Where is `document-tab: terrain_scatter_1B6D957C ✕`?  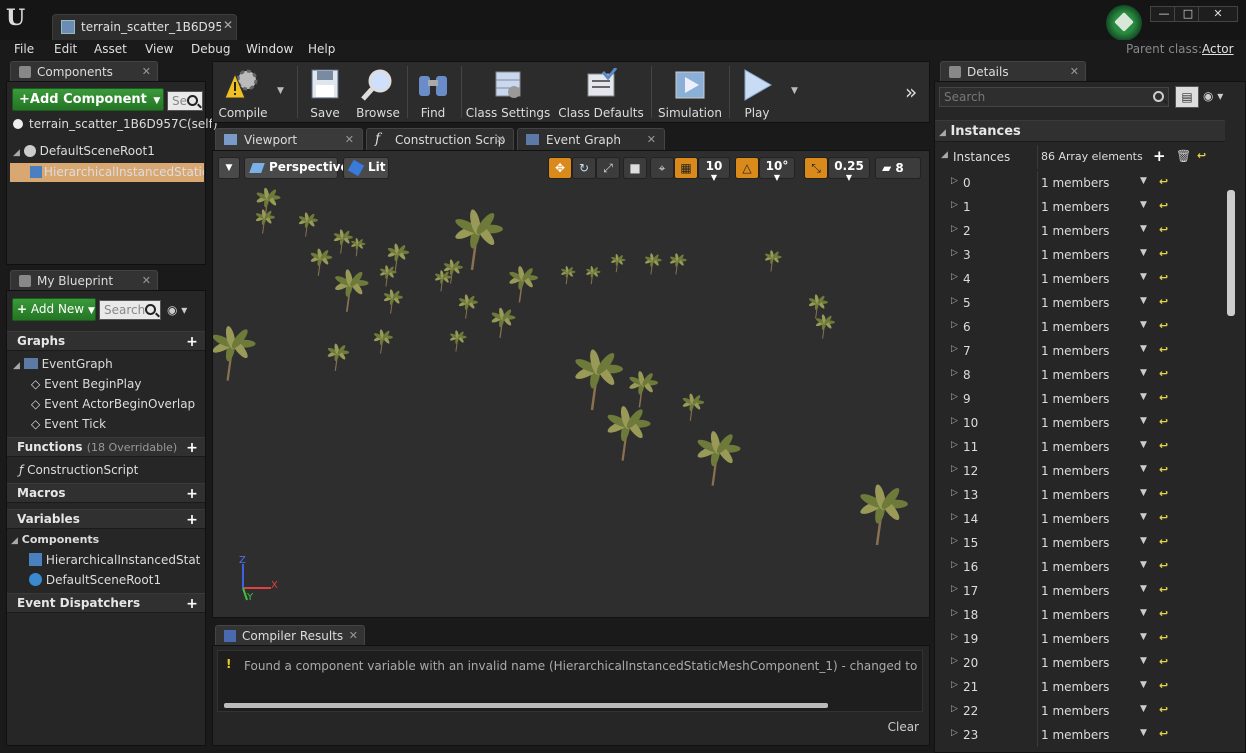 document-tab: terrain_scatter_1B6D957C ✕ is located at coordinates (144, 27).